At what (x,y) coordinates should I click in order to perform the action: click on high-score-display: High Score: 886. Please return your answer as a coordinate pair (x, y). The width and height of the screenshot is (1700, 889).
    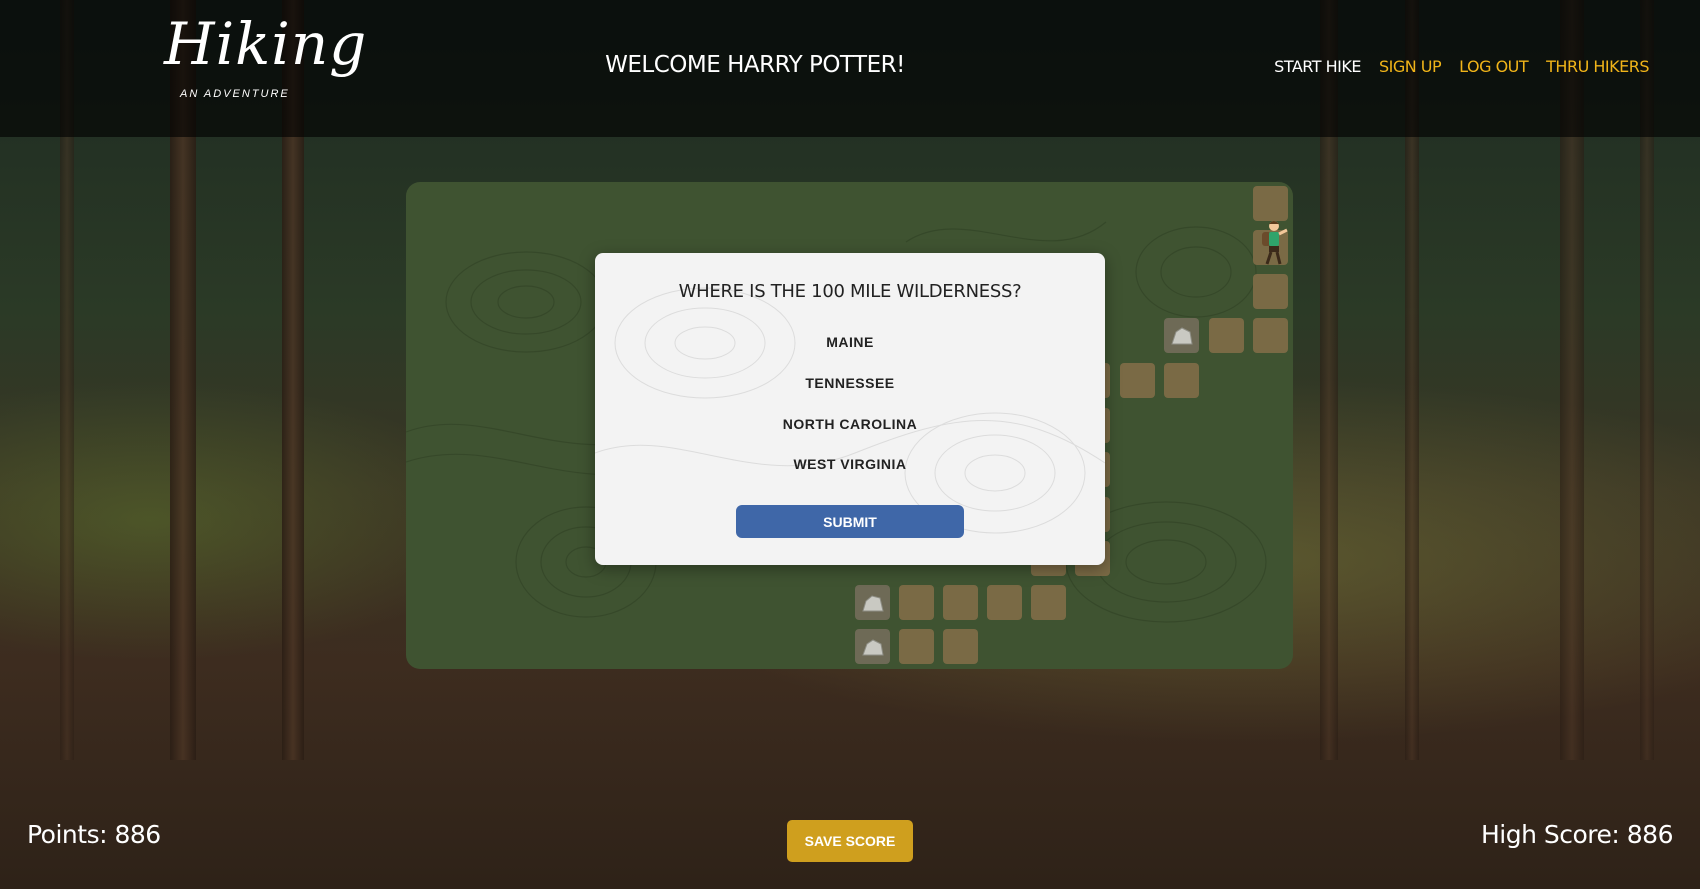
    Looking at the image, I should click on (1577, 834).